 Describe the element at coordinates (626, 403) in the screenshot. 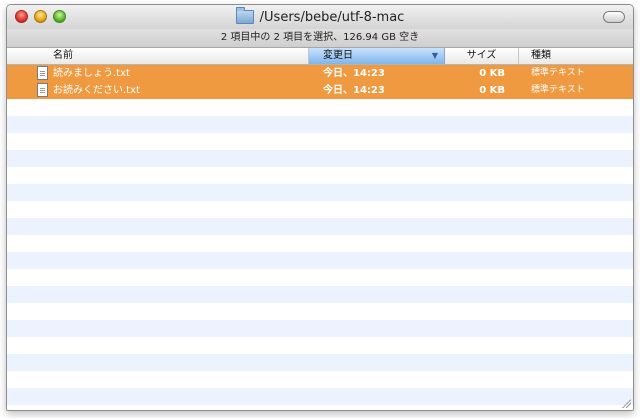

I see `resize-grip-icon` at that location.